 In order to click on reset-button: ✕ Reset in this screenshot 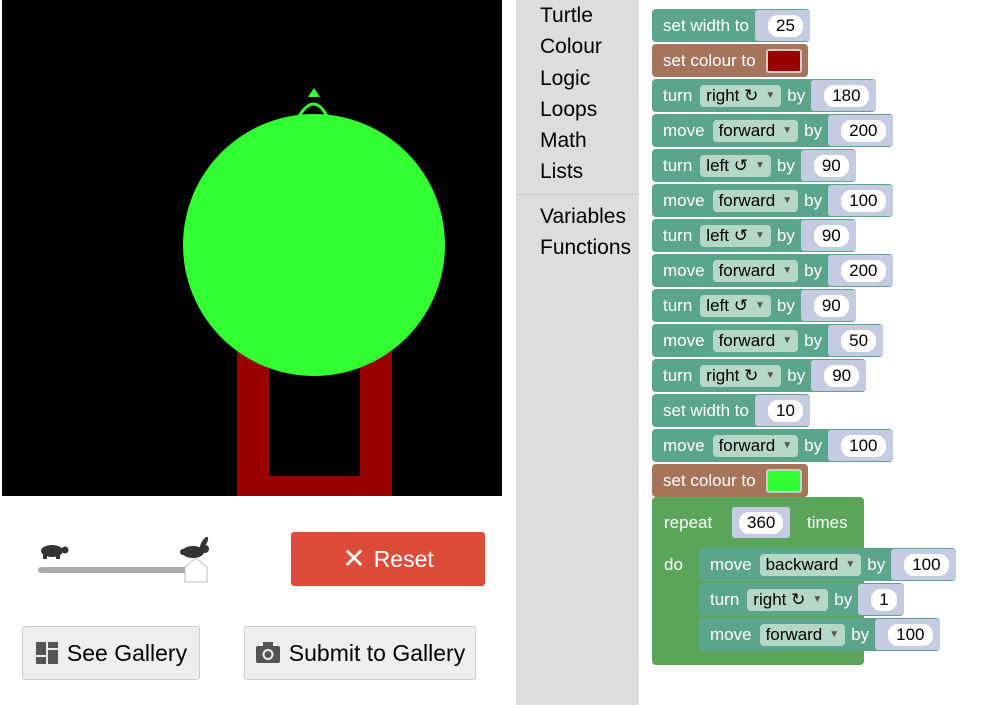, I will do `click(388, 559)`.